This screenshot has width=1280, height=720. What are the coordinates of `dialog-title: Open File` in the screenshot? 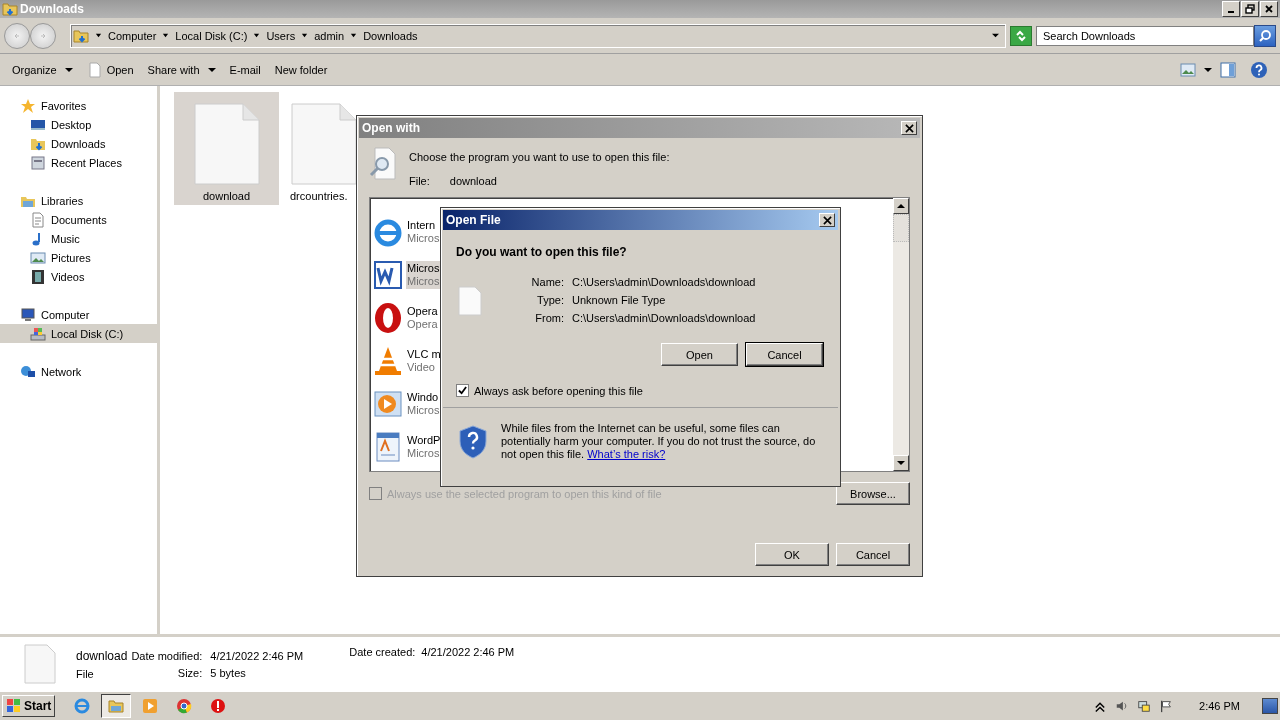 It's located at (473, 220).